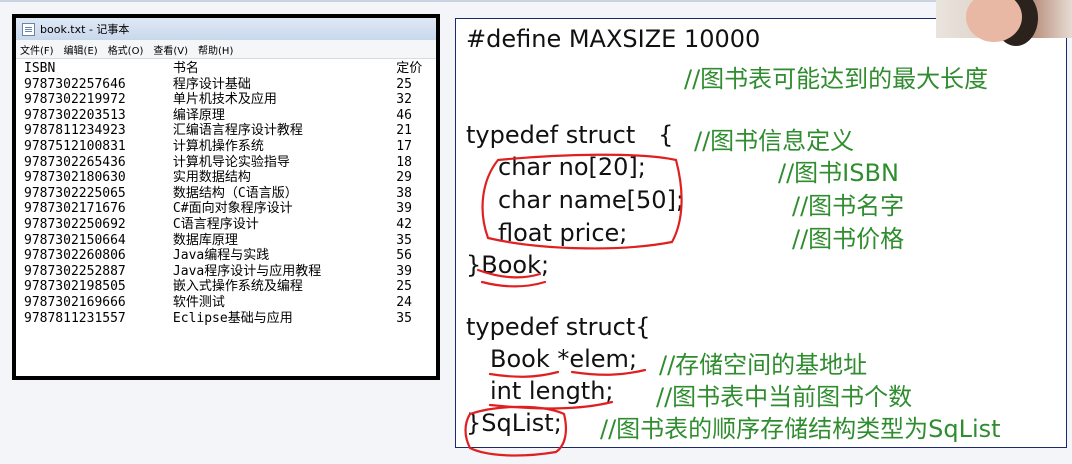 This screenshot has height=464, width=1072. What do you see at coordinates (564, 359) in the screenshot?
I see `field-elem: Book *elem;` at bounding box center [564, 359].